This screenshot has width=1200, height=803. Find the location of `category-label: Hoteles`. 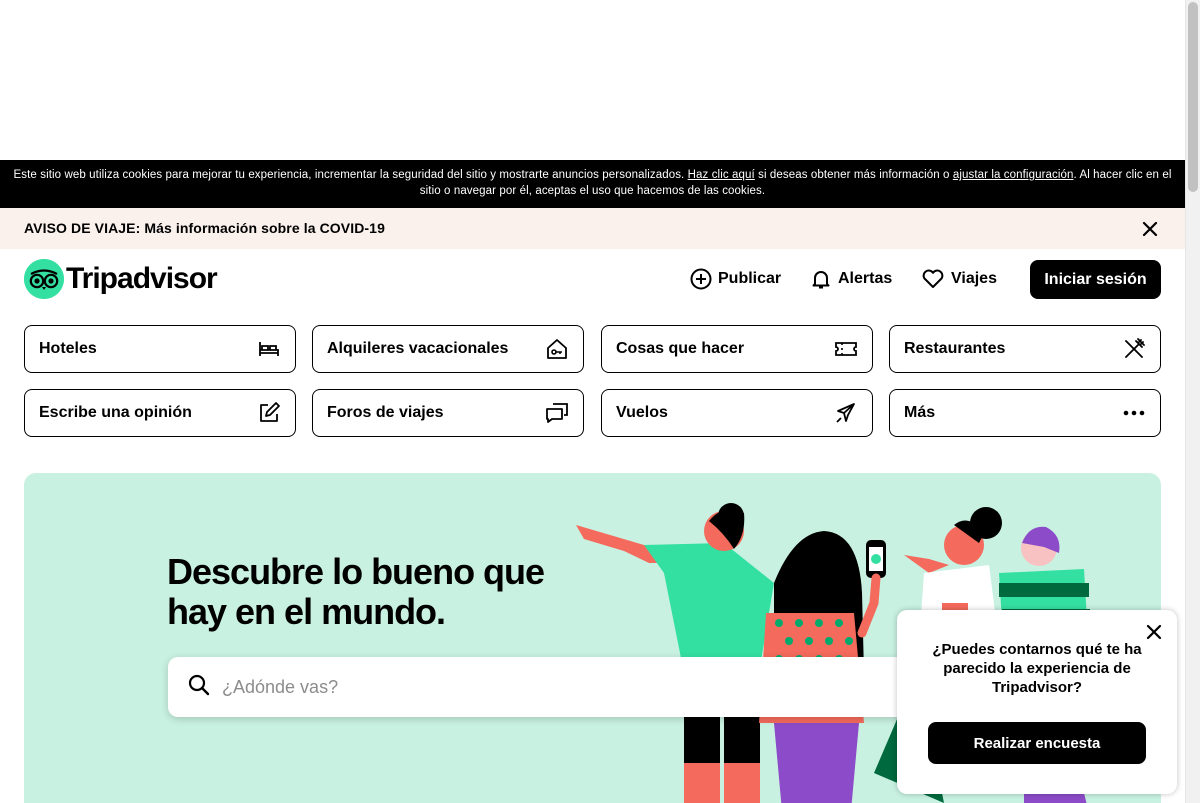

category-label: Hoteles is located at coordinates (68, 348).